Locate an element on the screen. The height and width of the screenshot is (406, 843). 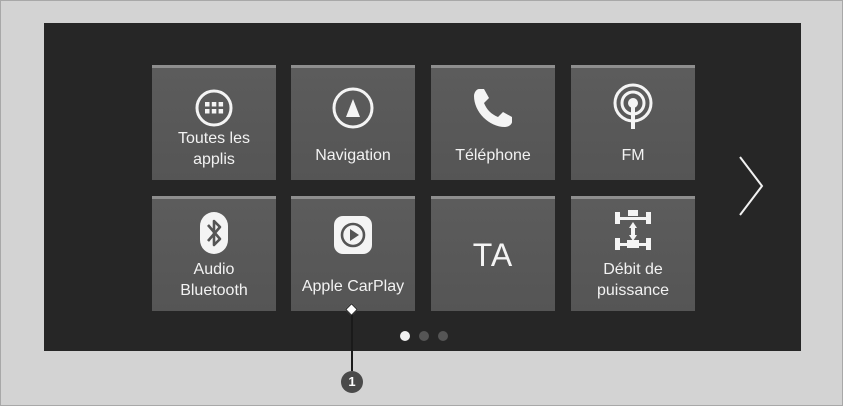
tile-audio-bluetooth: Audio Bluetooth is located at coordinates (214, 253).